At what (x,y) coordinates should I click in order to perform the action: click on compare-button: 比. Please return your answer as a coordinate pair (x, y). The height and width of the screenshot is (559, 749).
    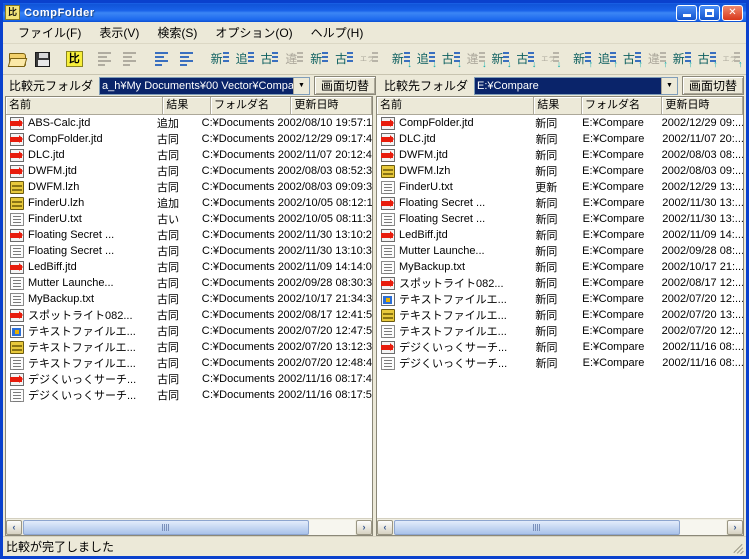
    Looking at the image, I should click on (74, 59).